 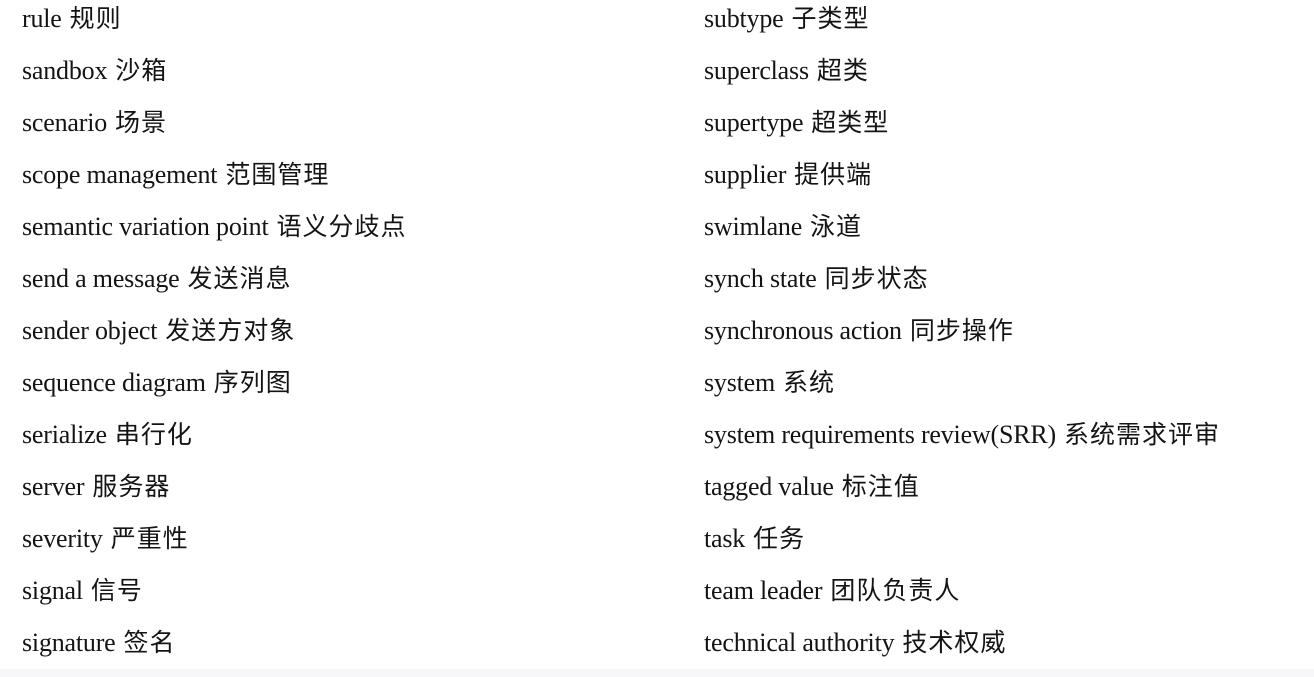 What do you see at coordinates (657, 673) in the screenshot?
I see `bottom-divider` at bounding box center [657, 673].